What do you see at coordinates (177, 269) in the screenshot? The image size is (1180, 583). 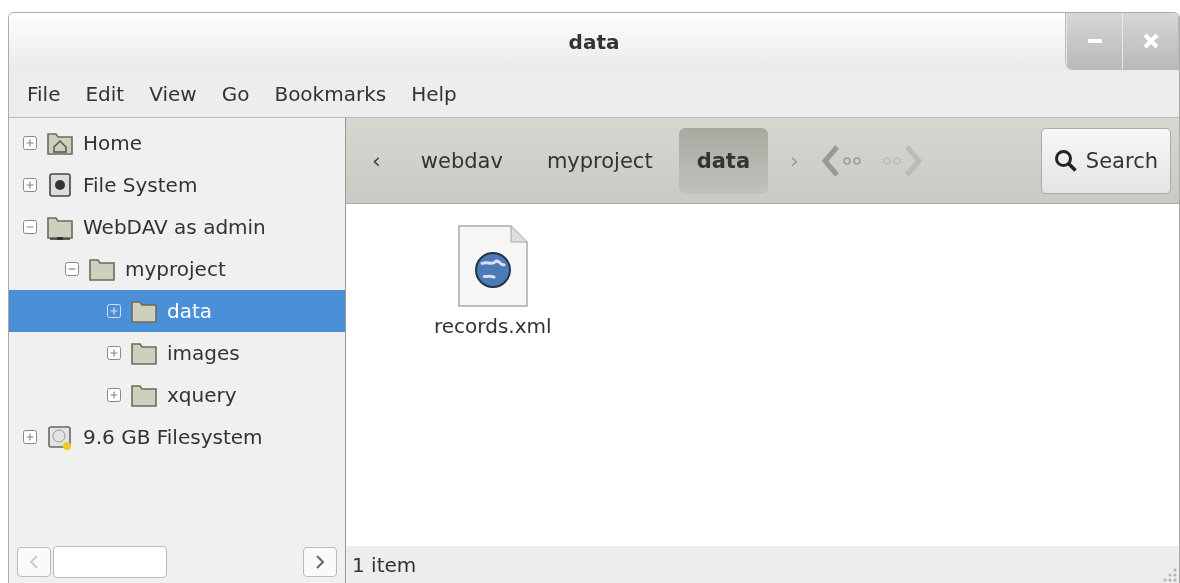 I see `tree-item: myproject` at bounding box center [177, 269].